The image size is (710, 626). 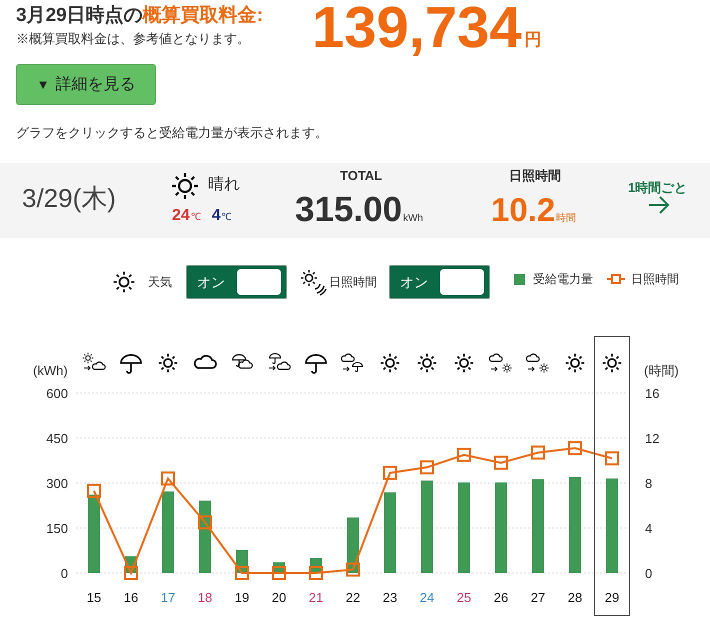 I want to click on axis-tick-label: 150, so click(x=57, y=528).